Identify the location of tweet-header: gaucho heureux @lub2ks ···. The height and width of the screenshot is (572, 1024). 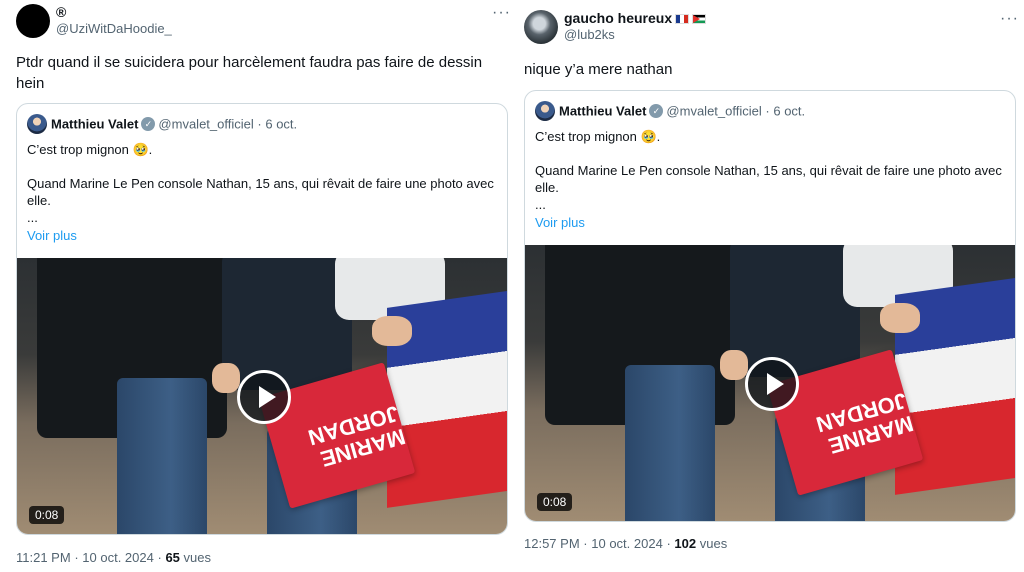
(774, 32).